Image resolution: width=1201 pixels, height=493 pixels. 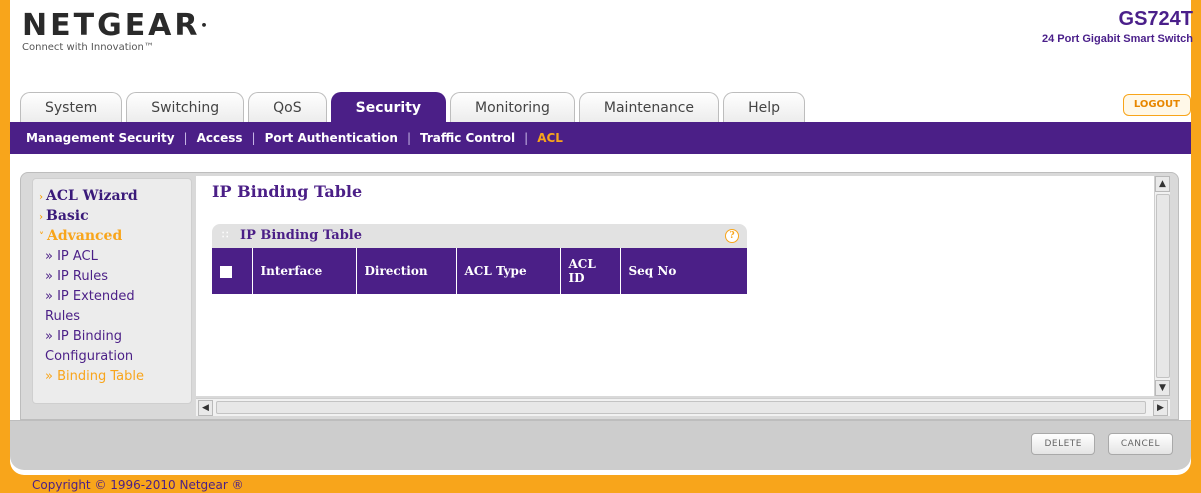 What do you see at coordinates (508, 271) in the screenshot?
I see `column-acl-type: ACL Type` at bounding box center [508, 271].